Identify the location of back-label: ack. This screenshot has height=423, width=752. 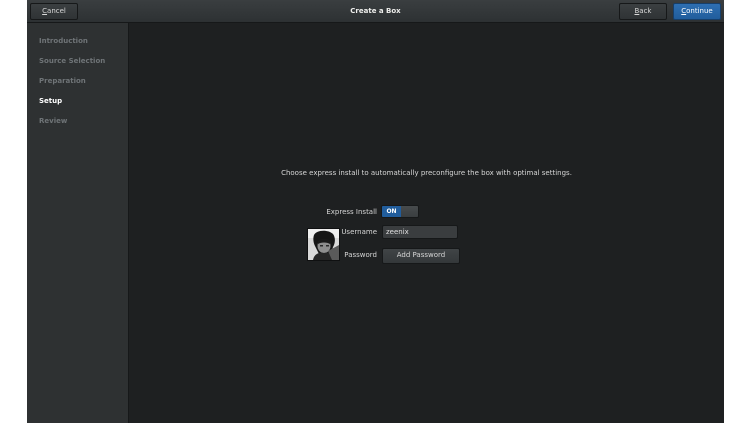
(645, 11).